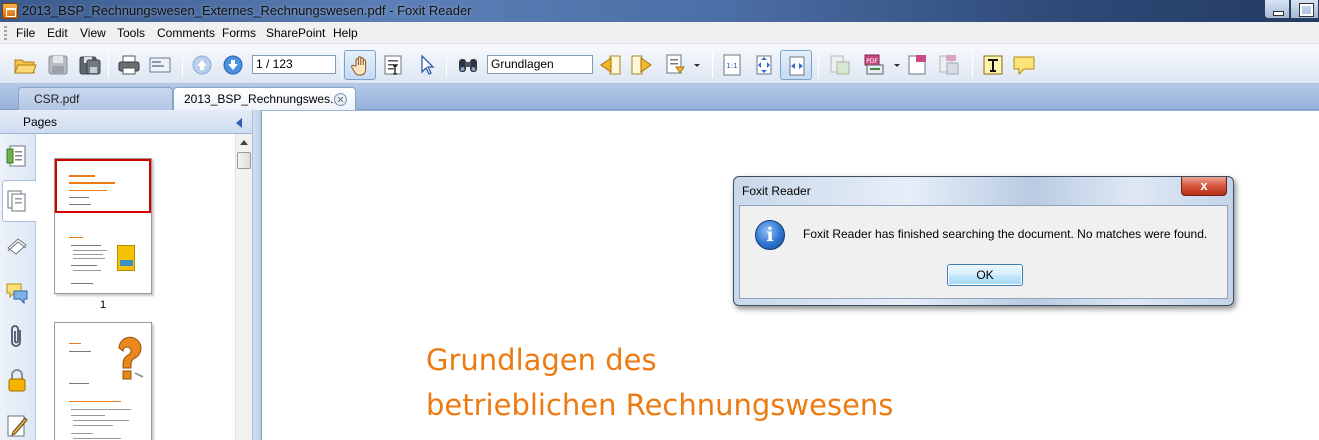  I want to click on svg-text: PDF, so click(872, 61).